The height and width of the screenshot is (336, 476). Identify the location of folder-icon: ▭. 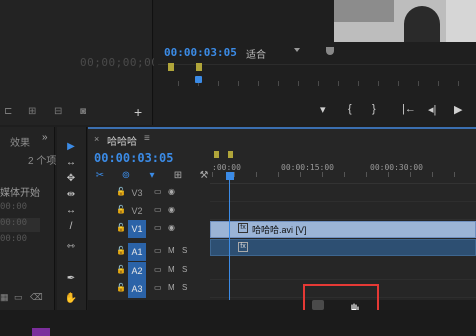
(18, 297).